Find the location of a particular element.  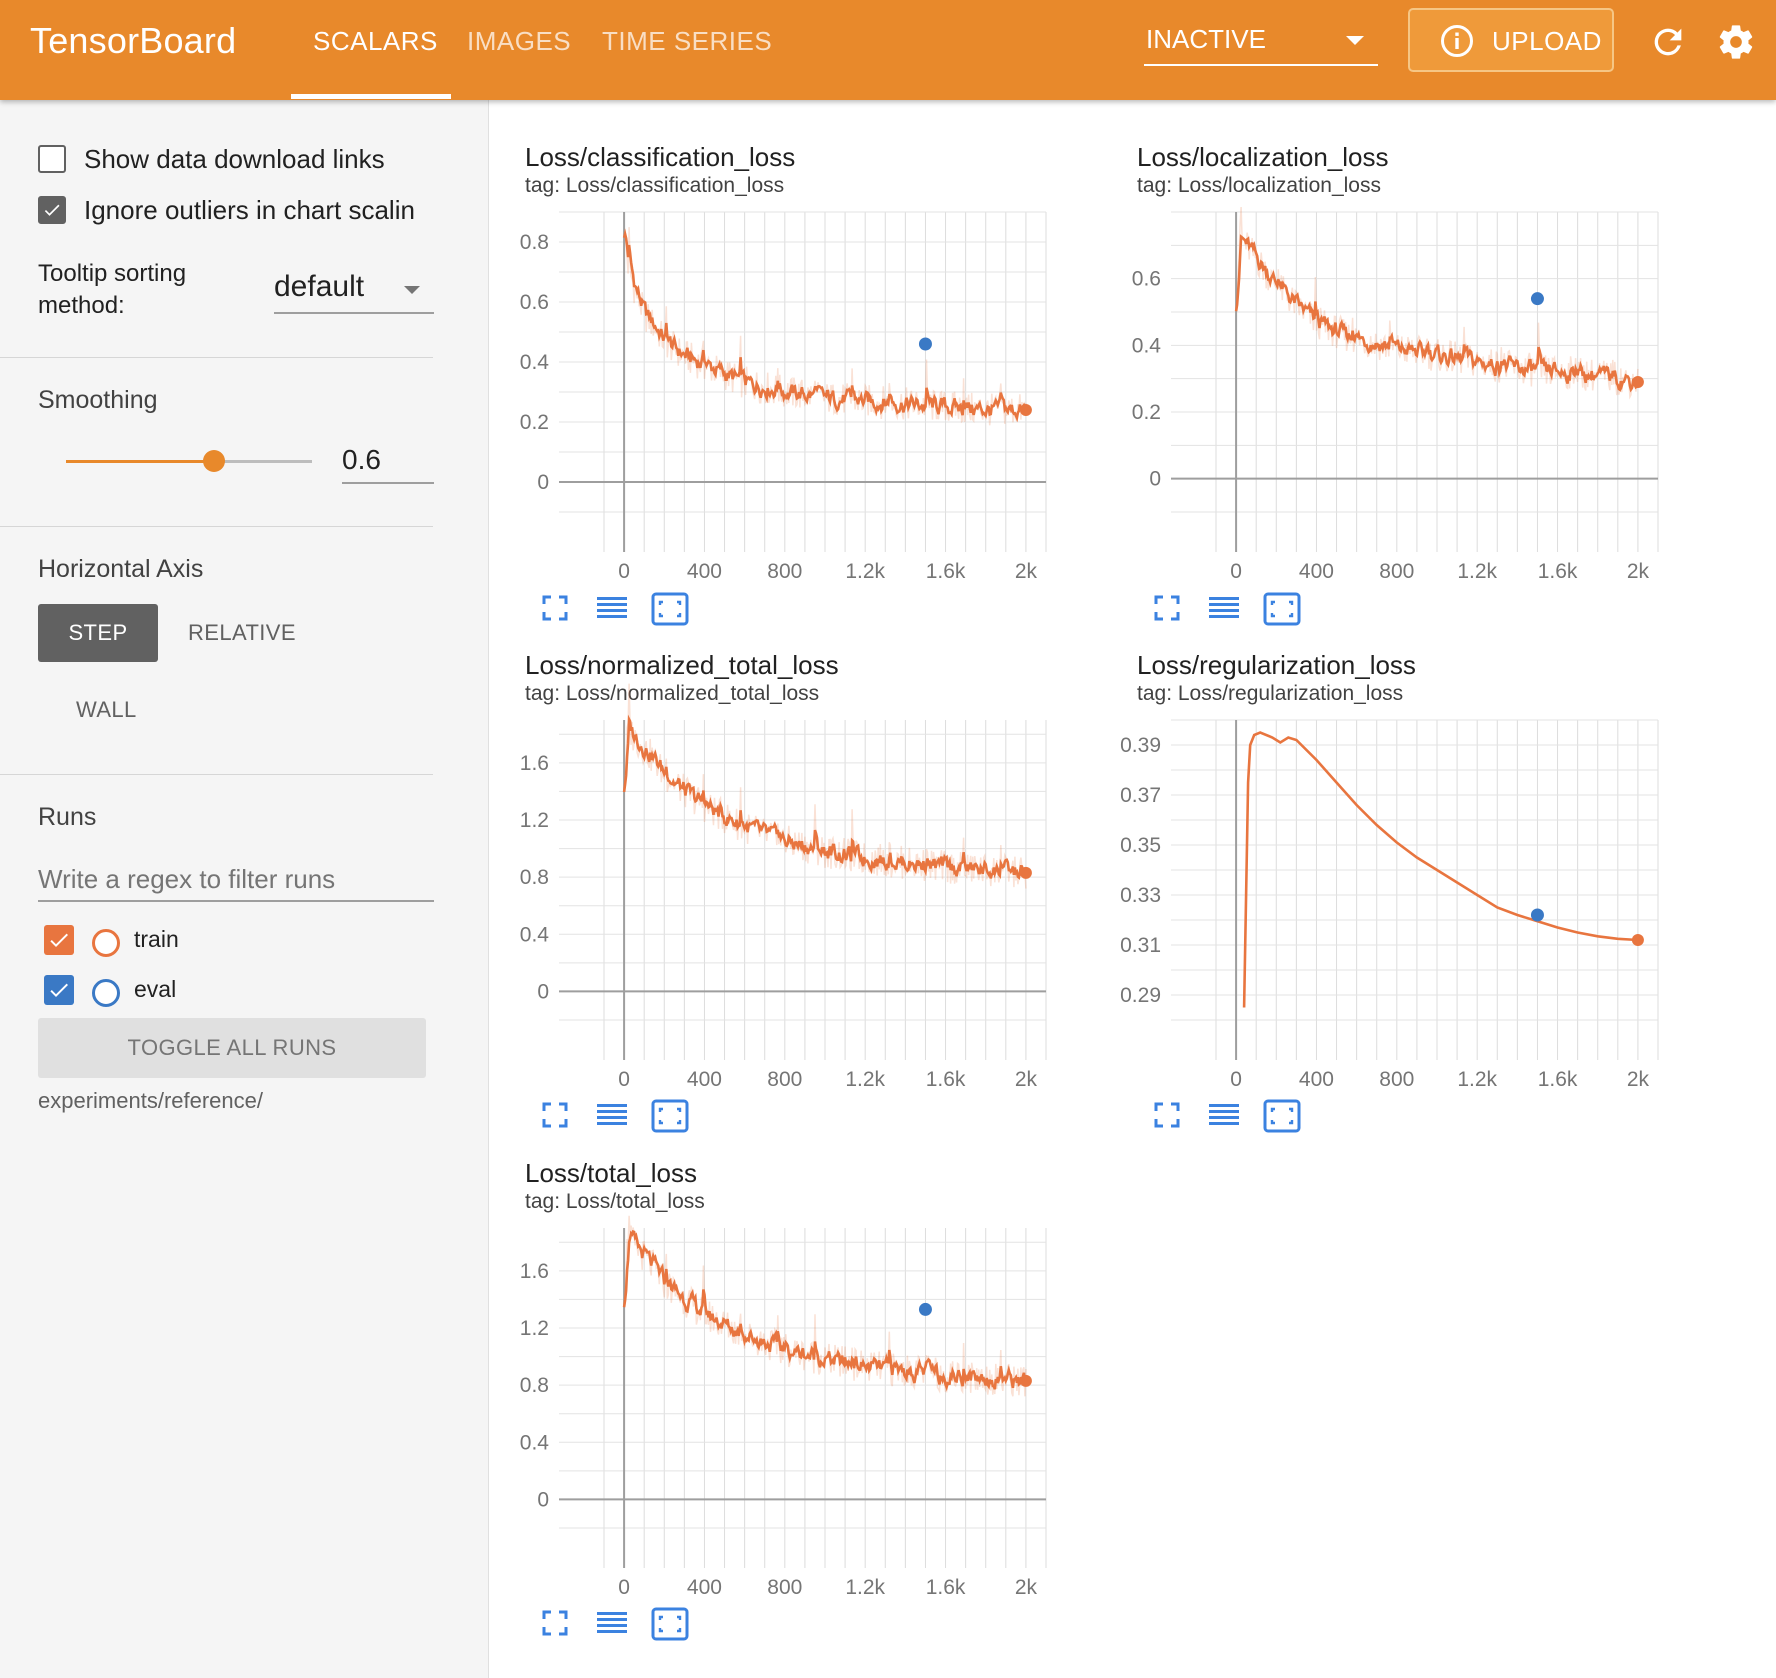

y-tick-label: 0.8 is located at coordinates (534, 1385).